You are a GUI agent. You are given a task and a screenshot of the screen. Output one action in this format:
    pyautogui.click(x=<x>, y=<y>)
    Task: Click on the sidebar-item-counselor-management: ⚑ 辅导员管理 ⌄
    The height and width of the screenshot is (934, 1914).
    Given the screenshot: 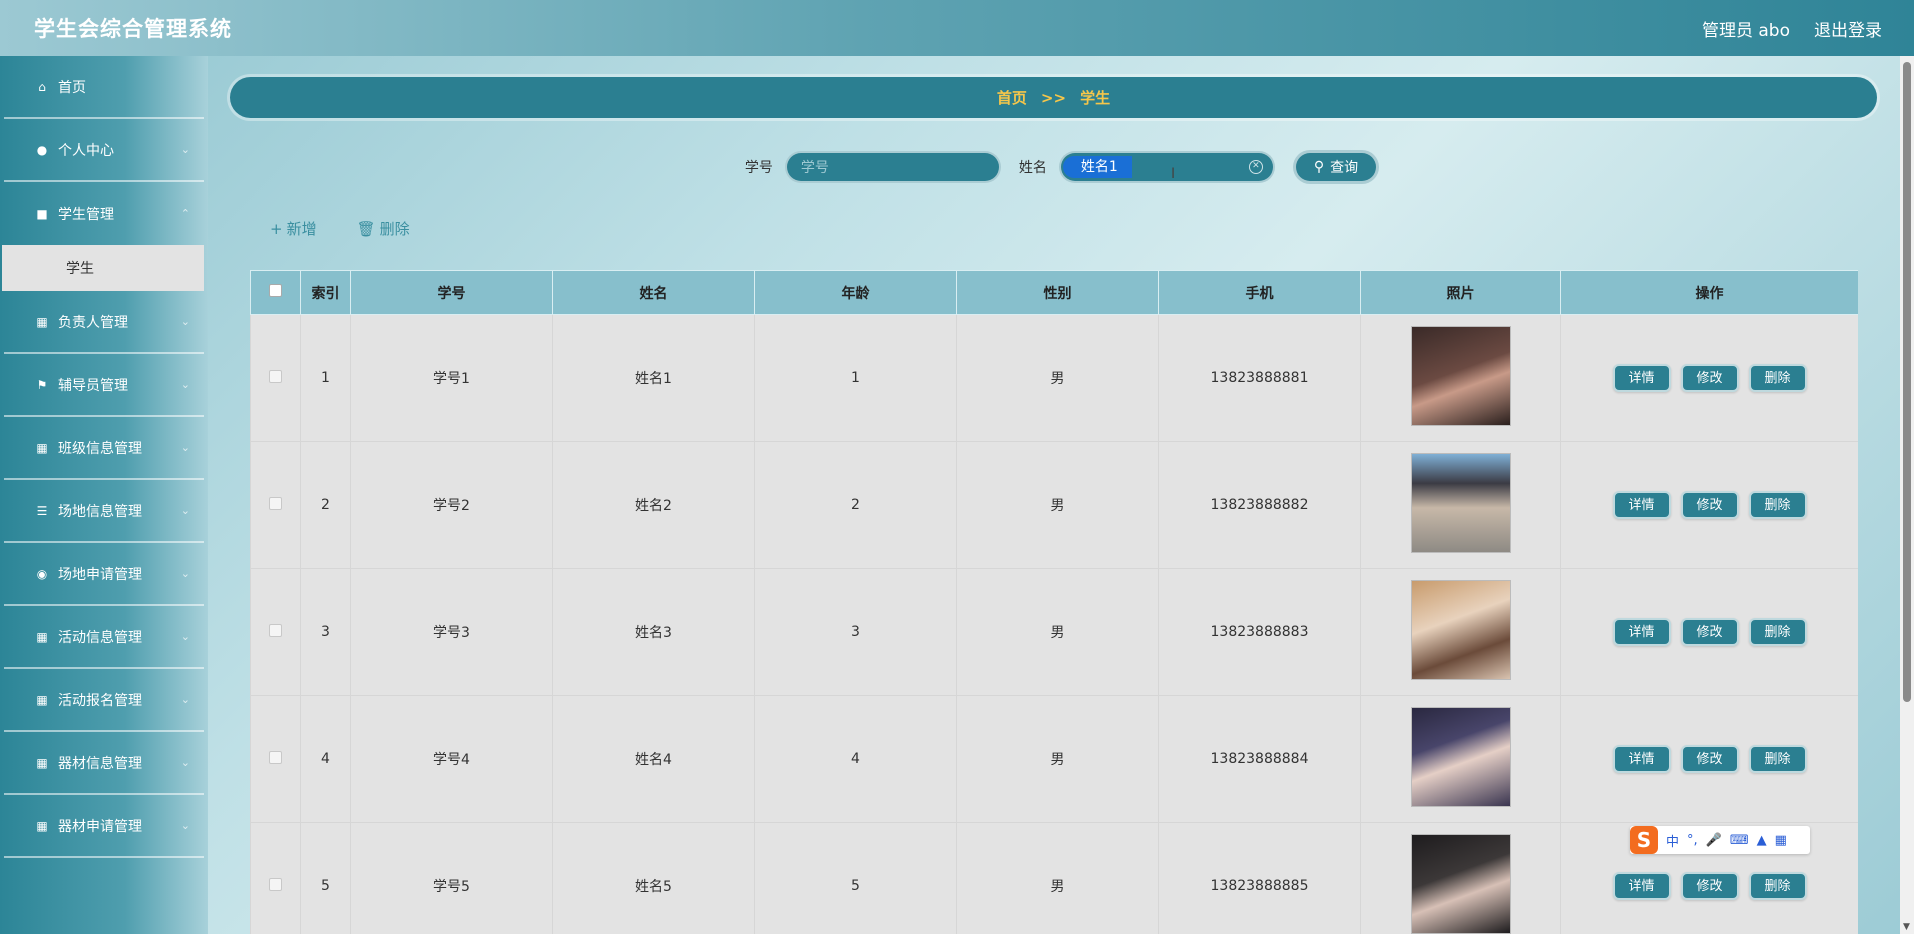 What is the action you would take?
    pyautogui.click(x=104, y=385)
    